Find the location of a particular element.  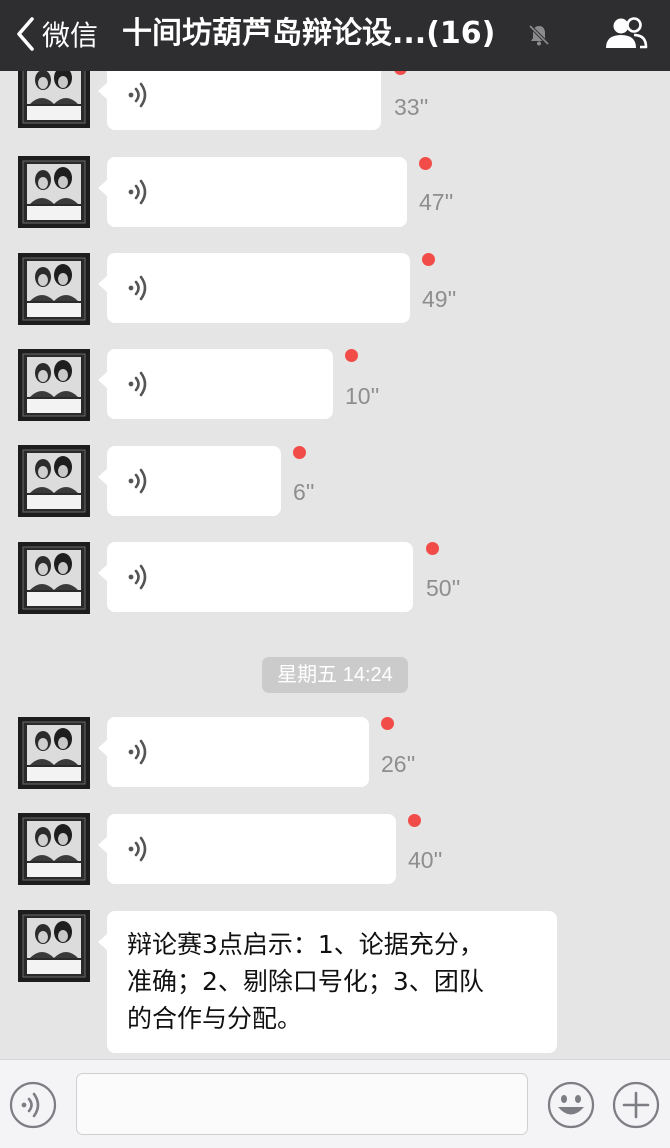

group-members-icon is located at coordinates (626, 34).